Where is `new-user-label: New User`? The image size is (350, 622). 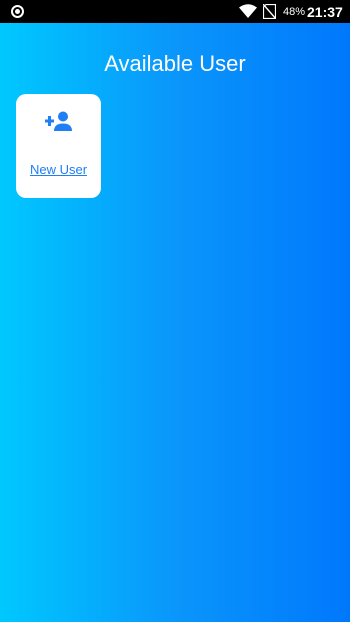
new-user-label: New User is located at coordinates (58, 170).